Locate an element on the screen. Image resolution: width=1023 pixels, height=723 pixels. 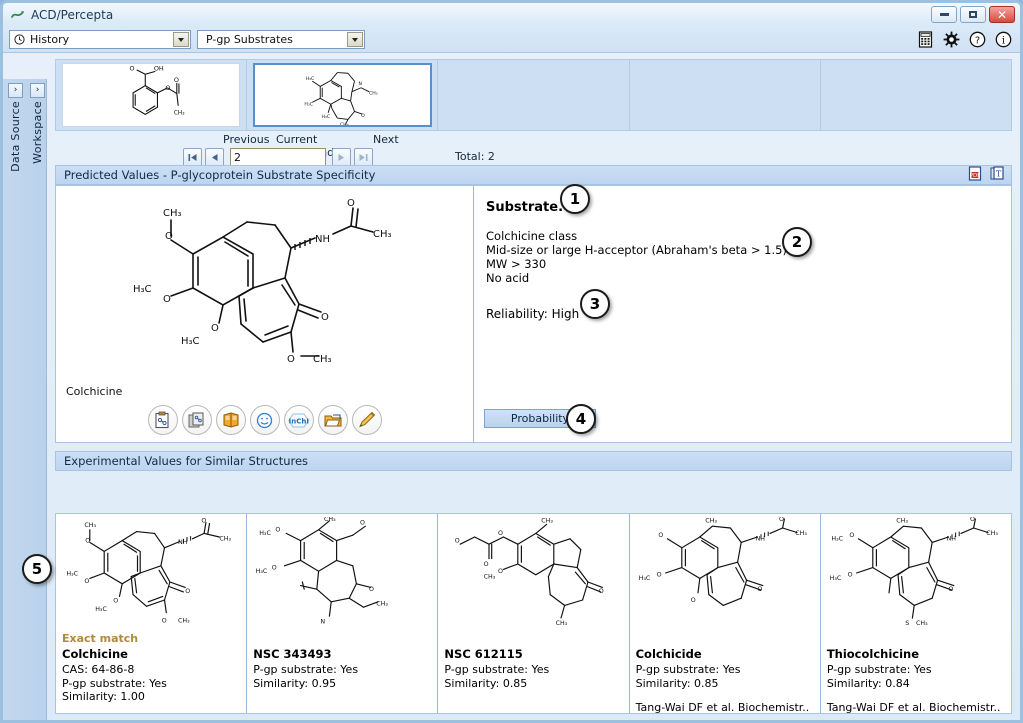
card-compound-name: Thiocolchicine is located at coordinates (873, 654).